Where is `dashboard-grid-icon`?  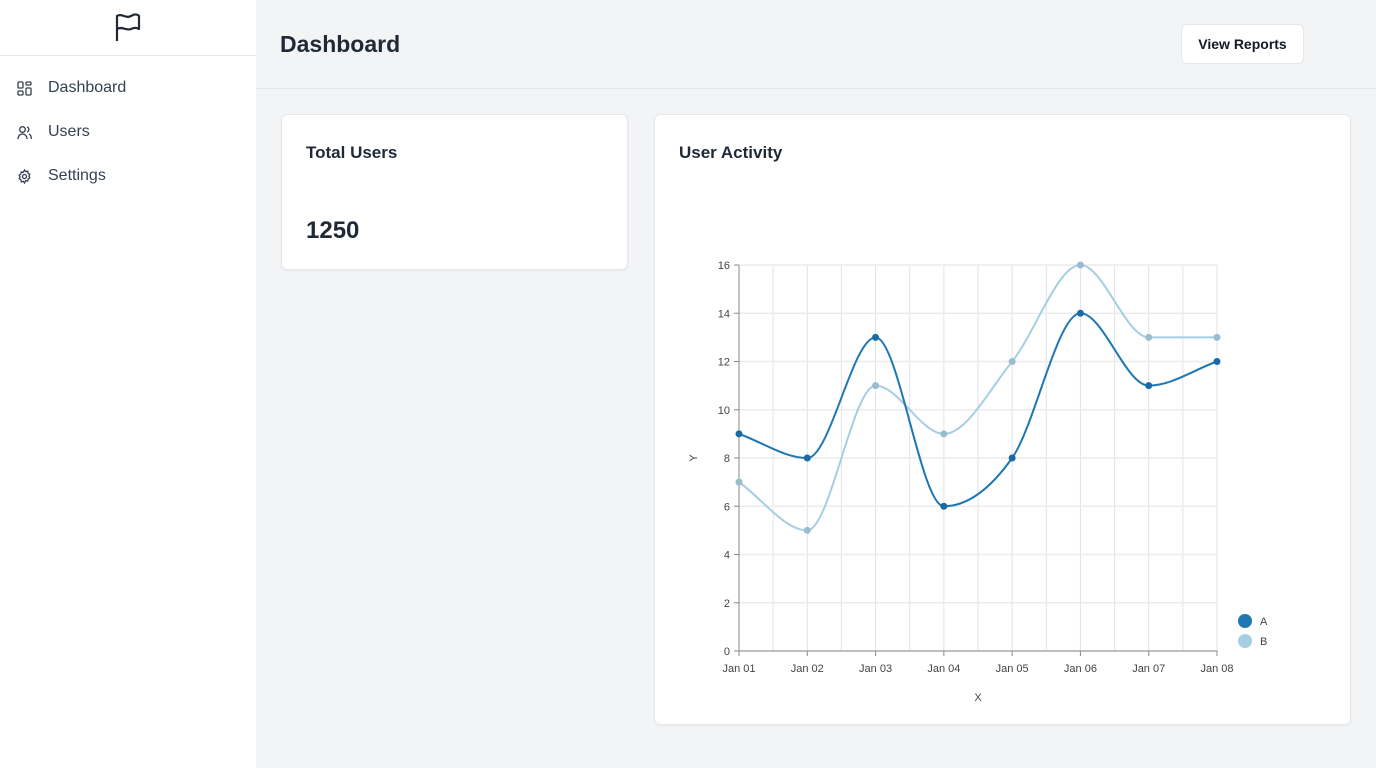
dashboard-grid-icon is located at coordinates (24, 88).